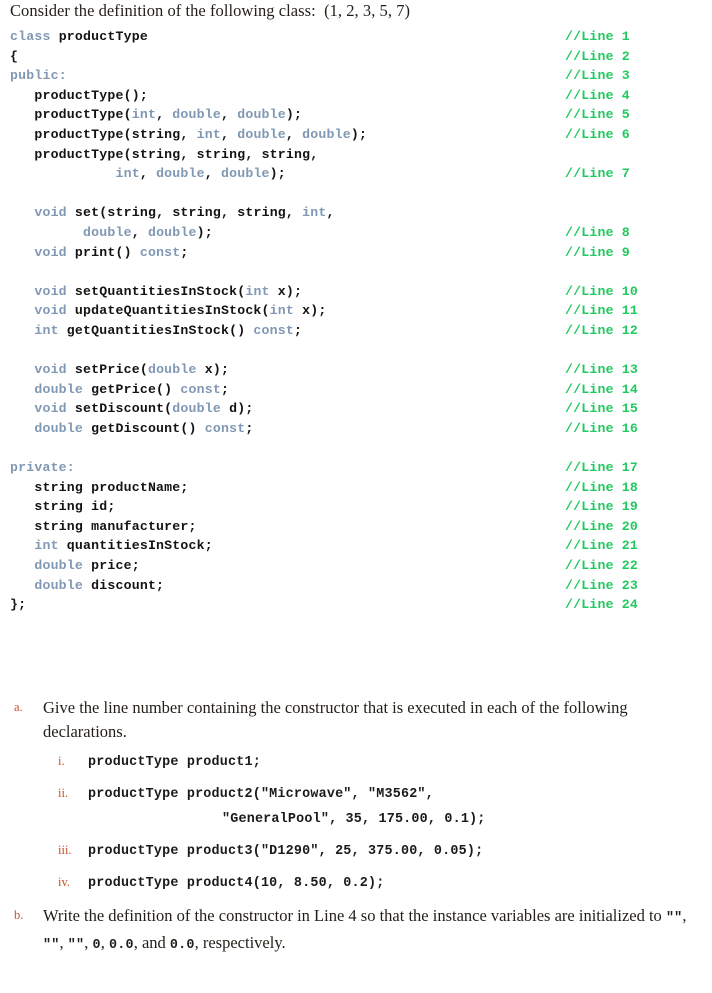  I want to click on code-line: double, double); //Line 8, so click(356, 233).